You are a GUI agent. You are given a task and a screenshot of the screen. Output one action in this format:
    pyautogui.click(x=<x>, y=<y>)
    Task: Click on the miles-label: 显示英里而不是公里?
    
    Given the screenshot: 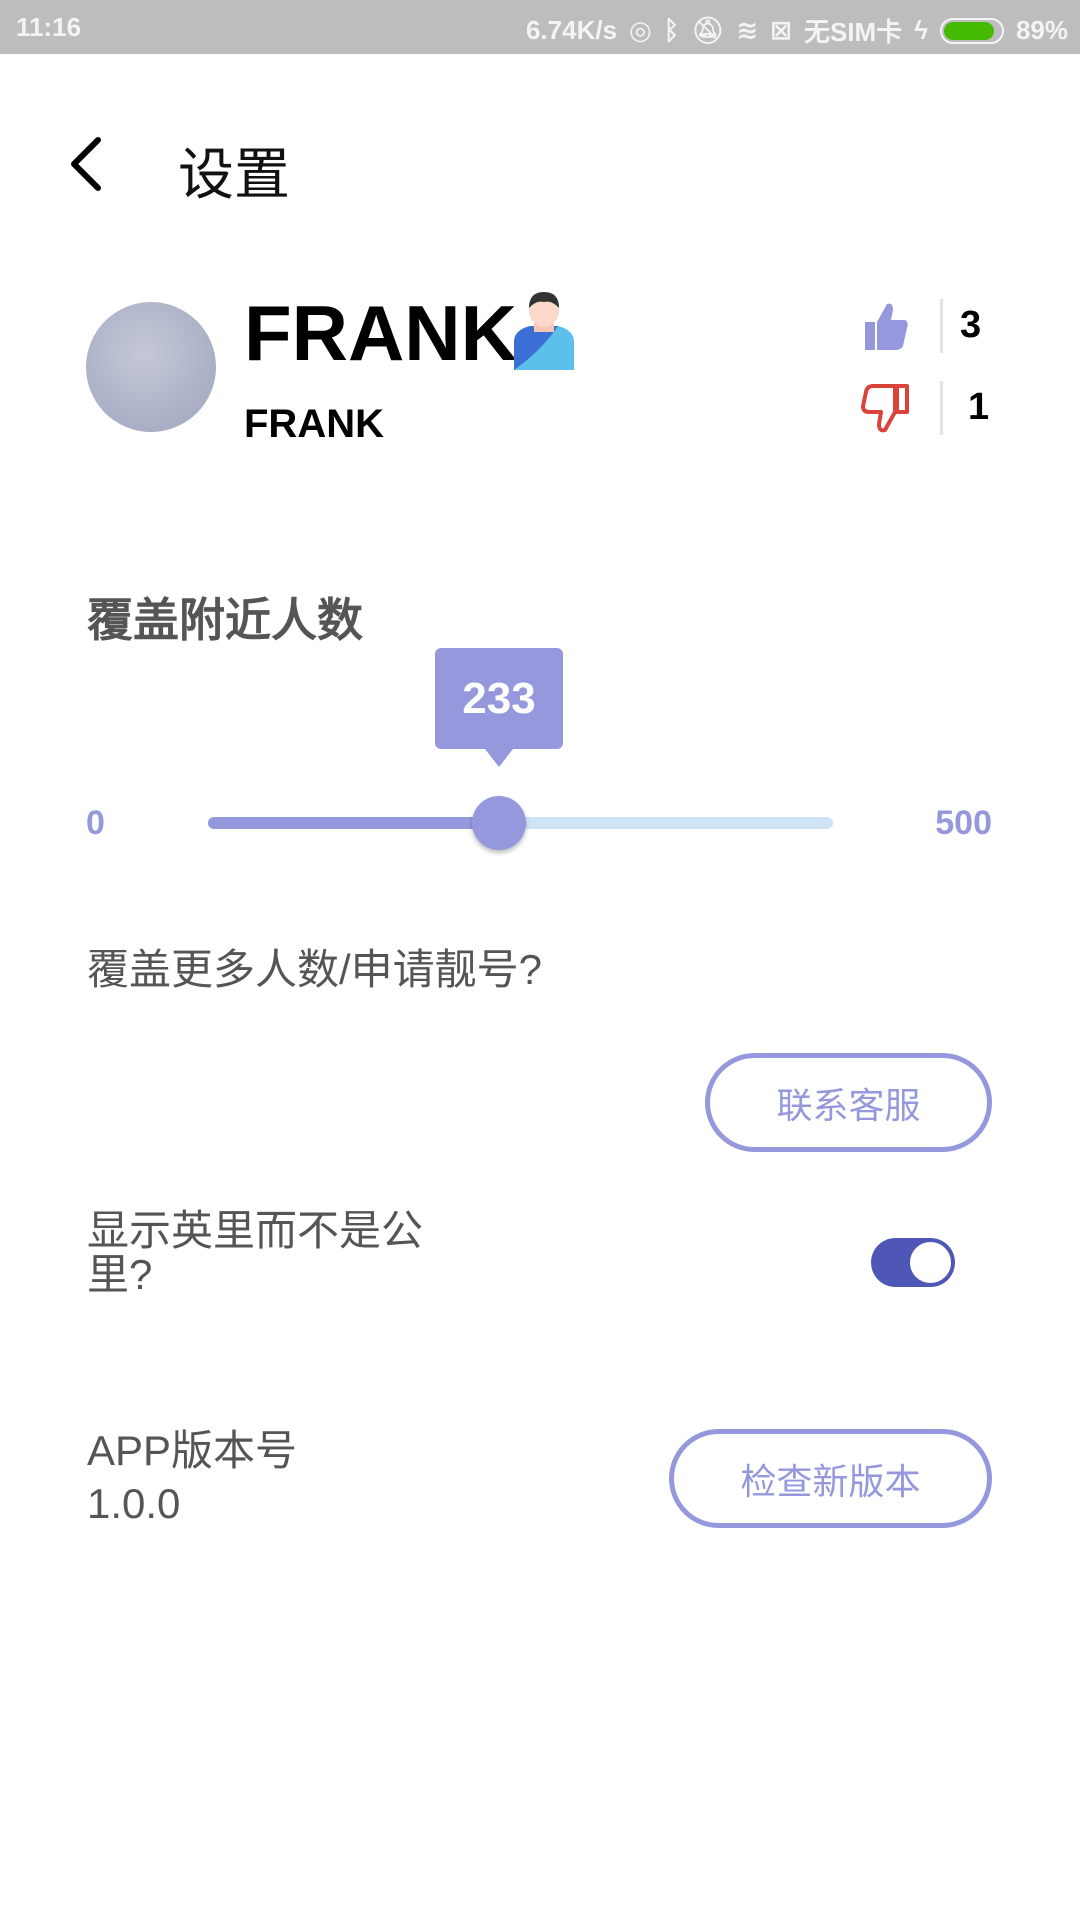 What is the action you would take?
    pyautogui.click(x=255, y=1252)
    